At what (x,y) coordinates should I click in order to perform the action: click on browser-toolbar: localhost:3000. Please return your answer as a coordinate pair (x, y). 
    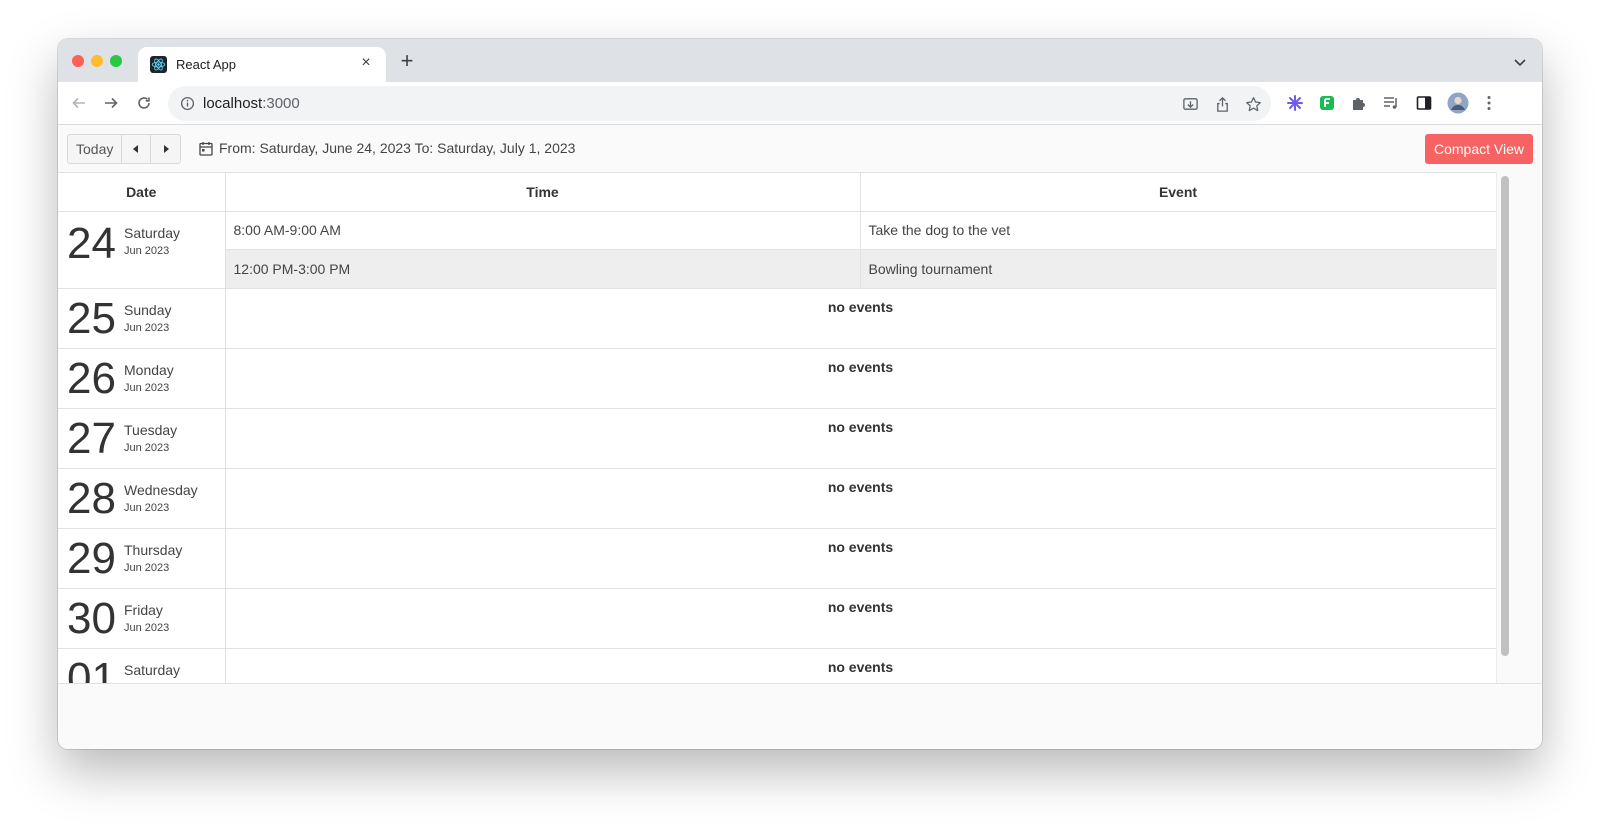
    Looking at the image, I should click on (800, 103).